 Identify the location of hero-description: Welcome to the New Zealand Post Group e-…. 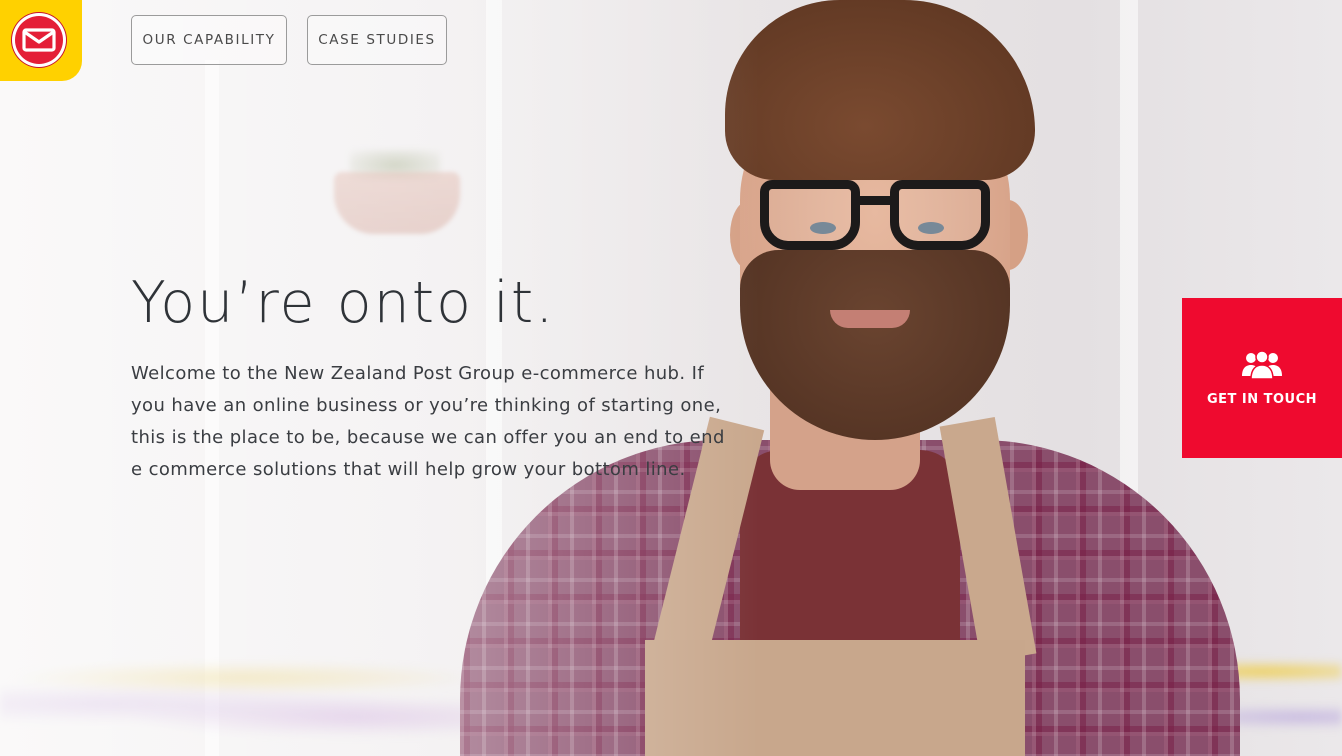
(428, 421).